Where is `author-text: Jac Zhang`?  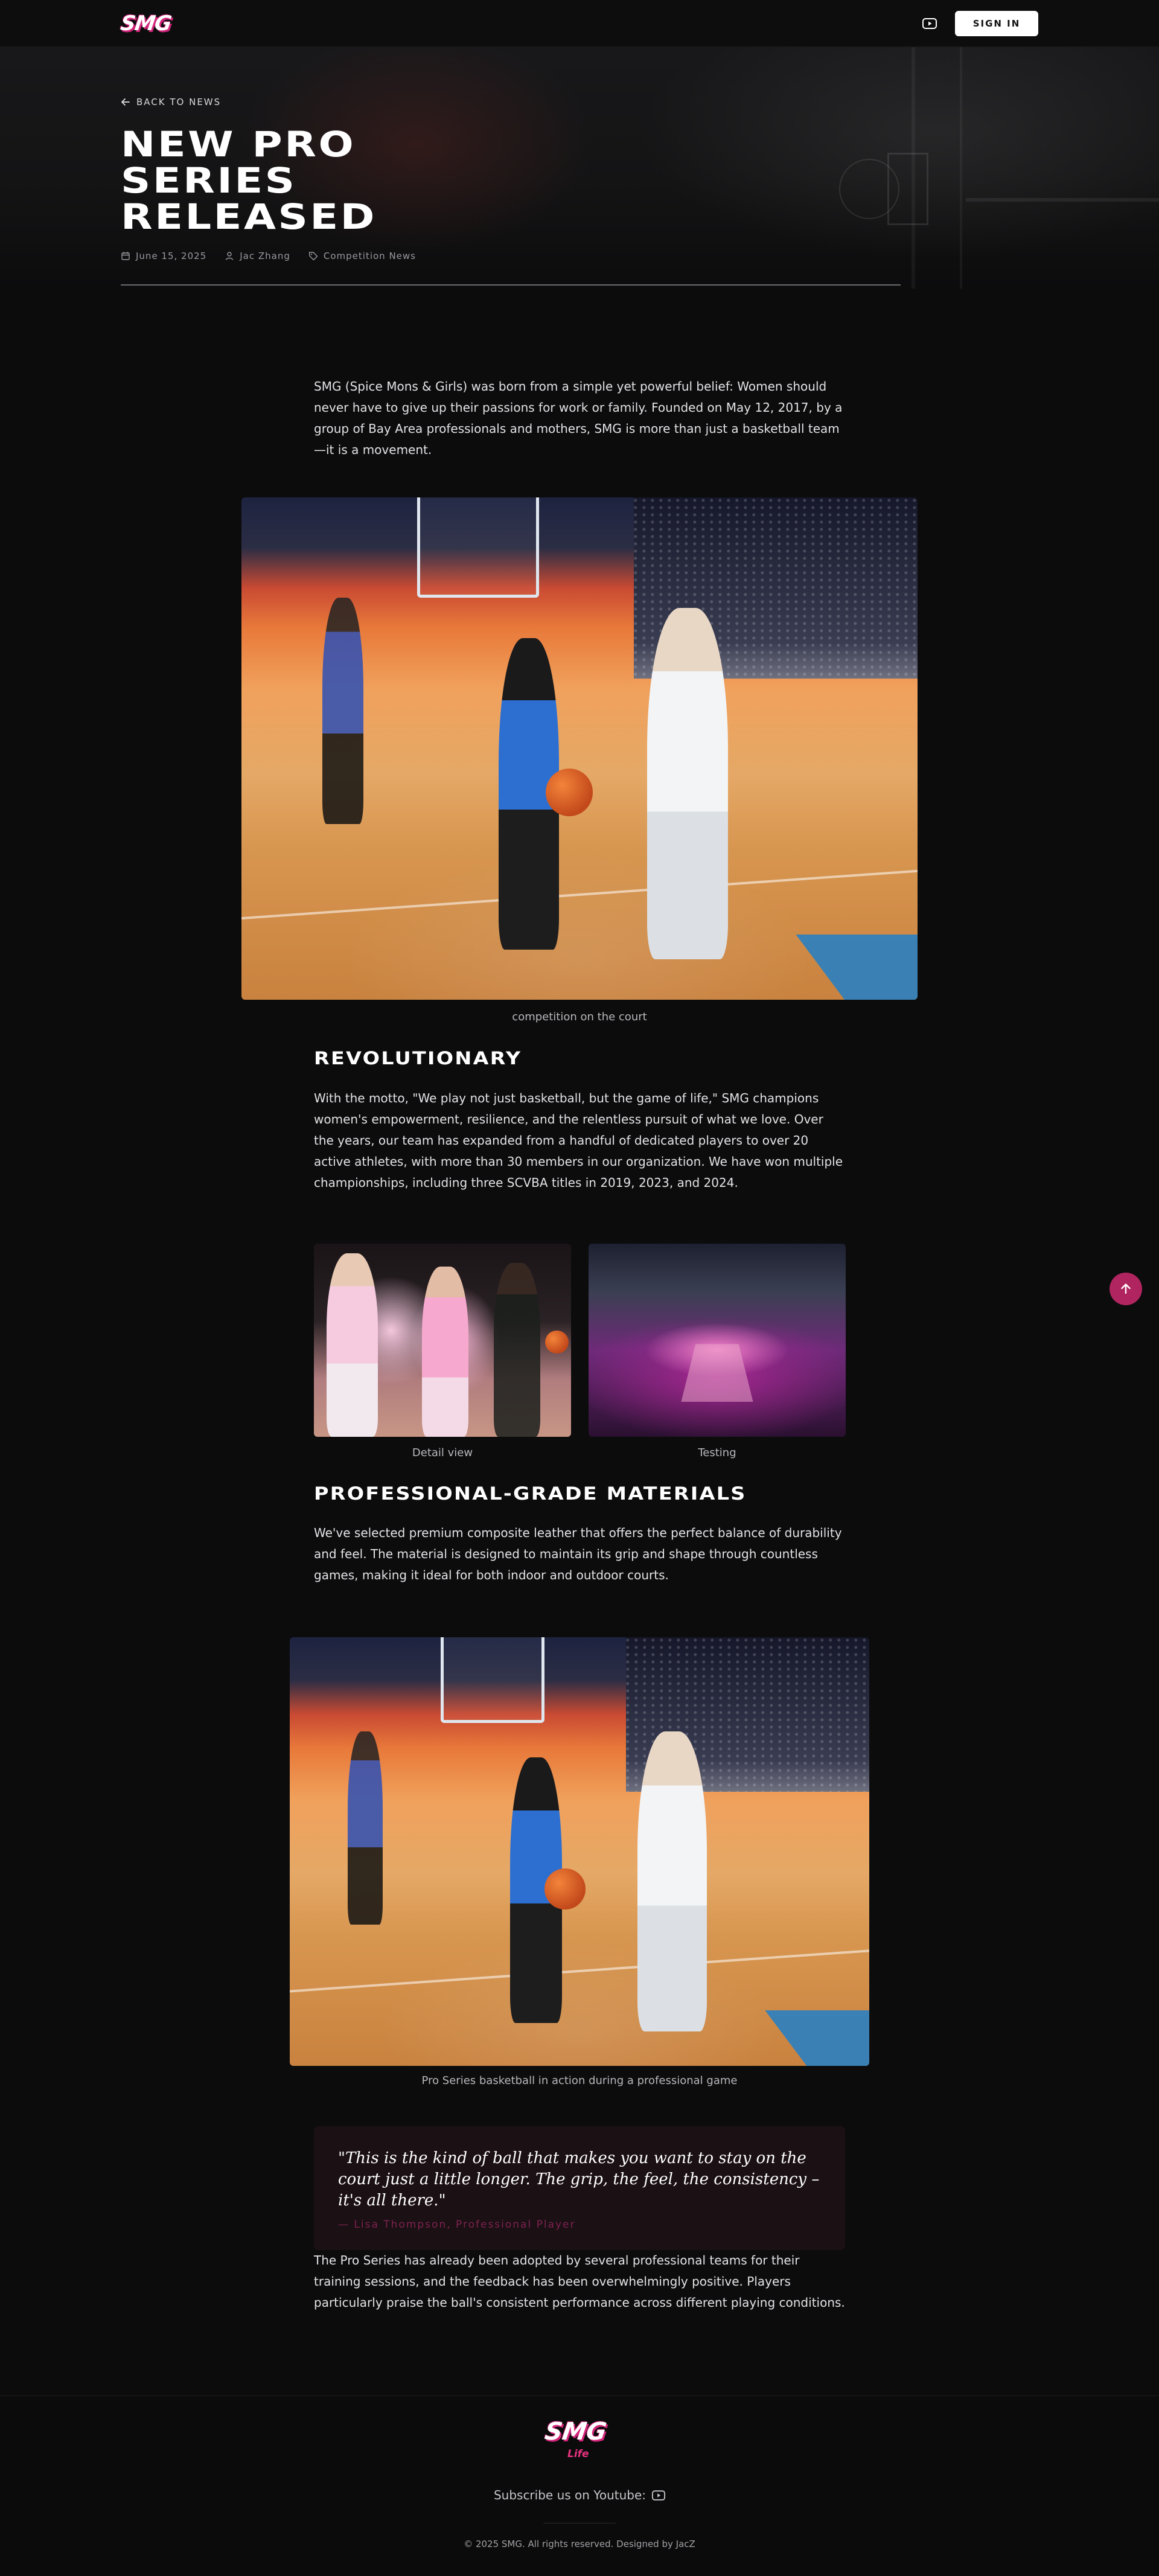 author-text: Jac Zhang is located at coordinates (265, 256).